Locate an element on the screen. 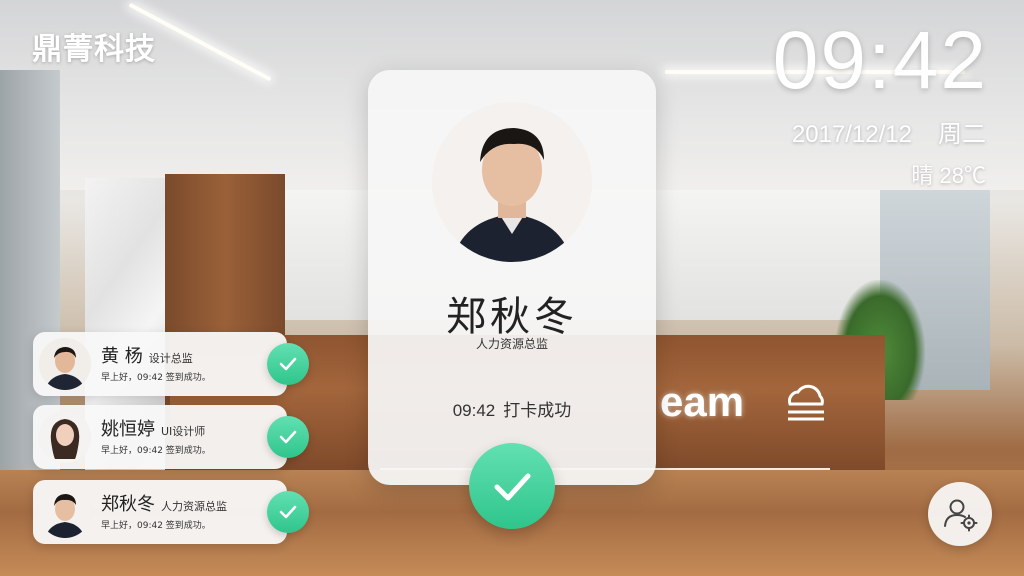 The image size is (1024, 576). desk-sign-text: eam is located at coordinates (702, 401).